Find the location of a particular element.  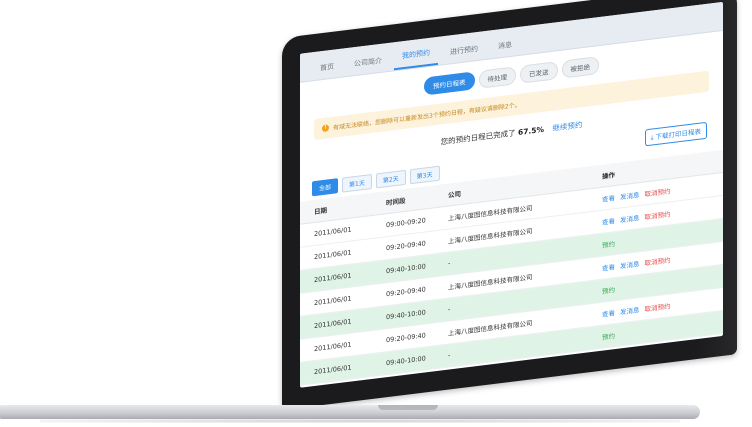

subtab-sent: 已发送 is located at coordinates (539, 72).